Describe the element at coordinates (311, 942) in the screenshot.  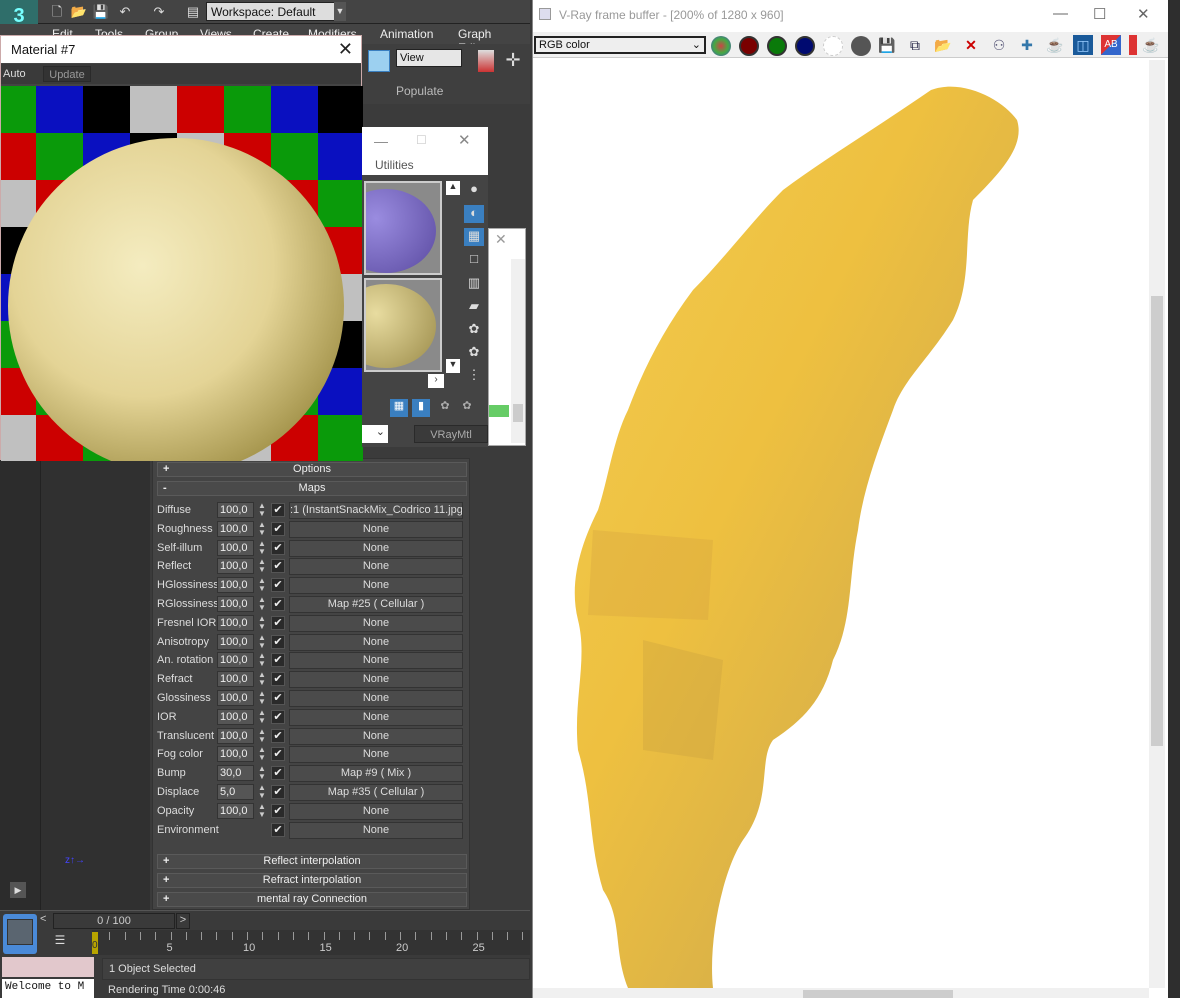
I see `timeline-ruler: 5 10 15 20 25` at that location.